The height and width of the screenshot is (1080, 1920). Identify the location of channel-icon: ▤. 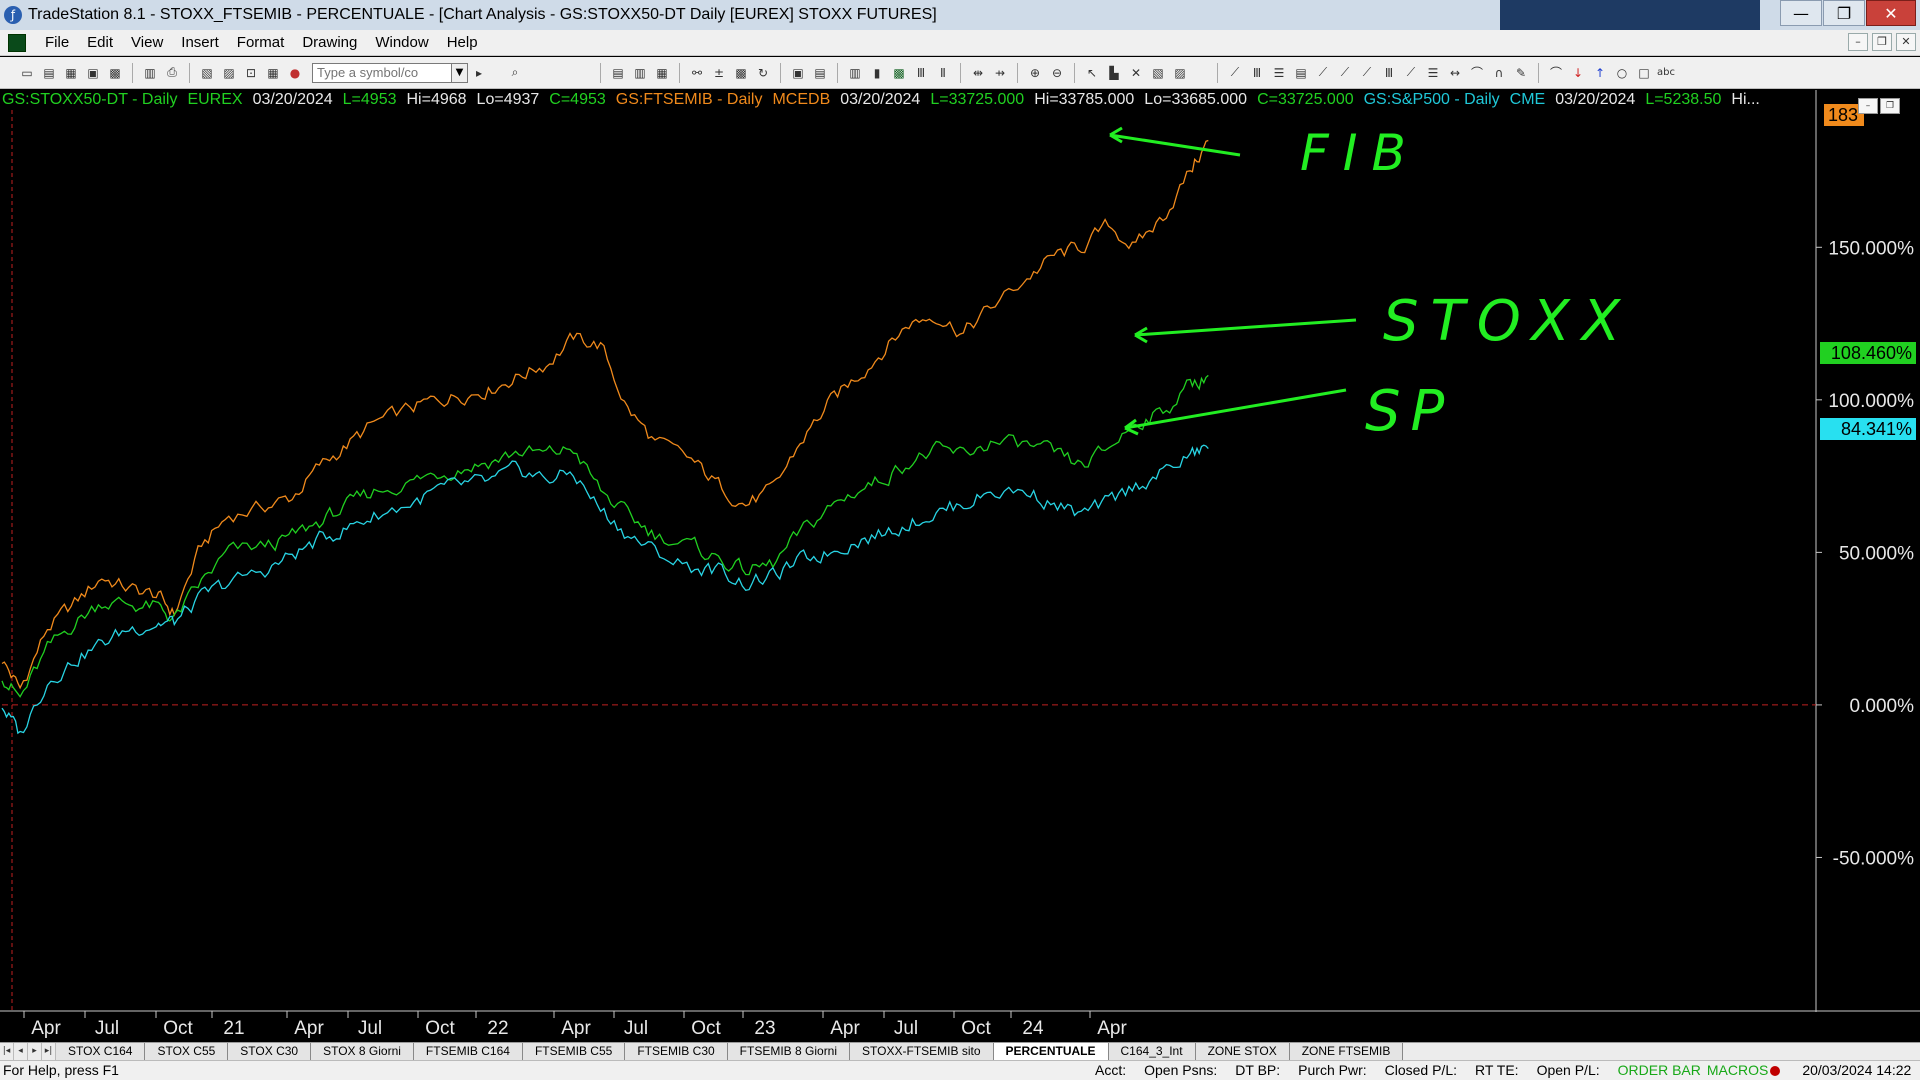
(1301, 73).